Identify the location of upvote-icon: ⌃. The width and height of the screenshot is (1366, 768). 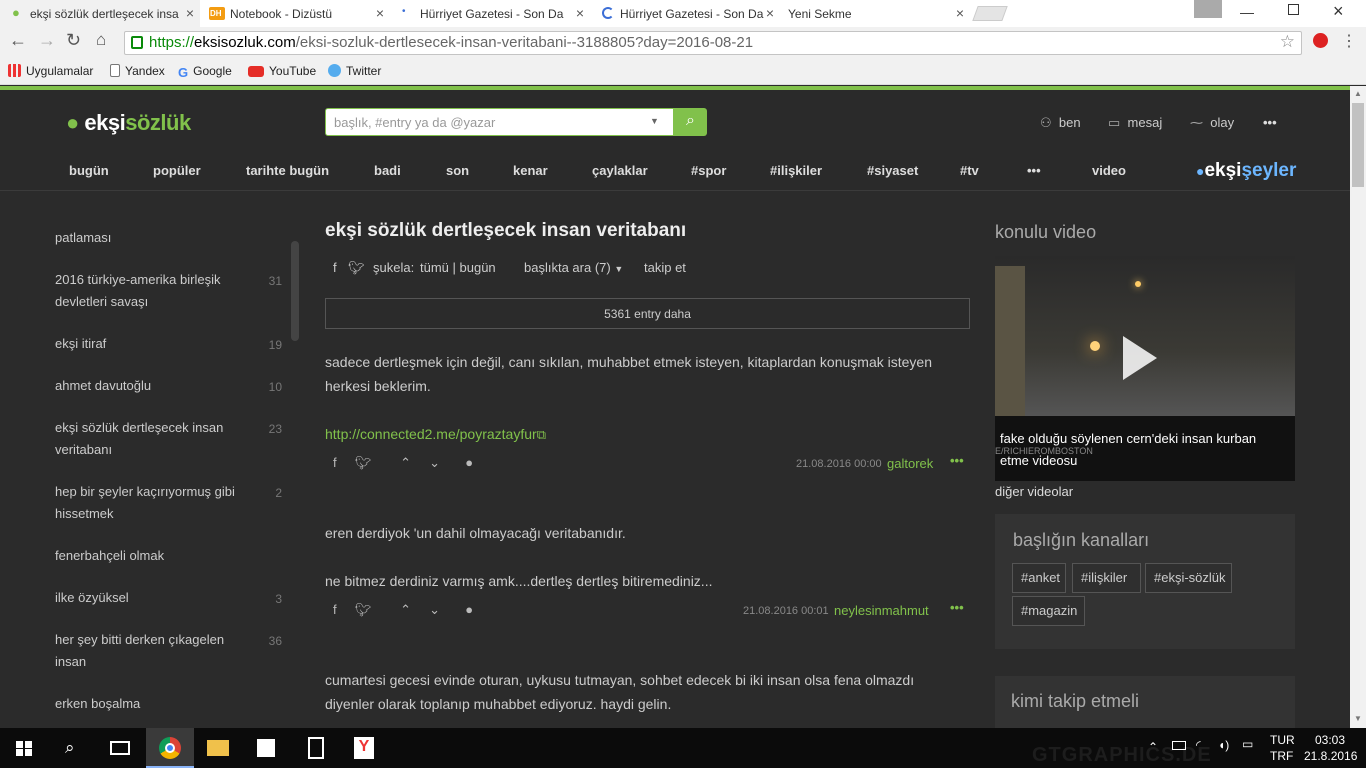
(405, 462).